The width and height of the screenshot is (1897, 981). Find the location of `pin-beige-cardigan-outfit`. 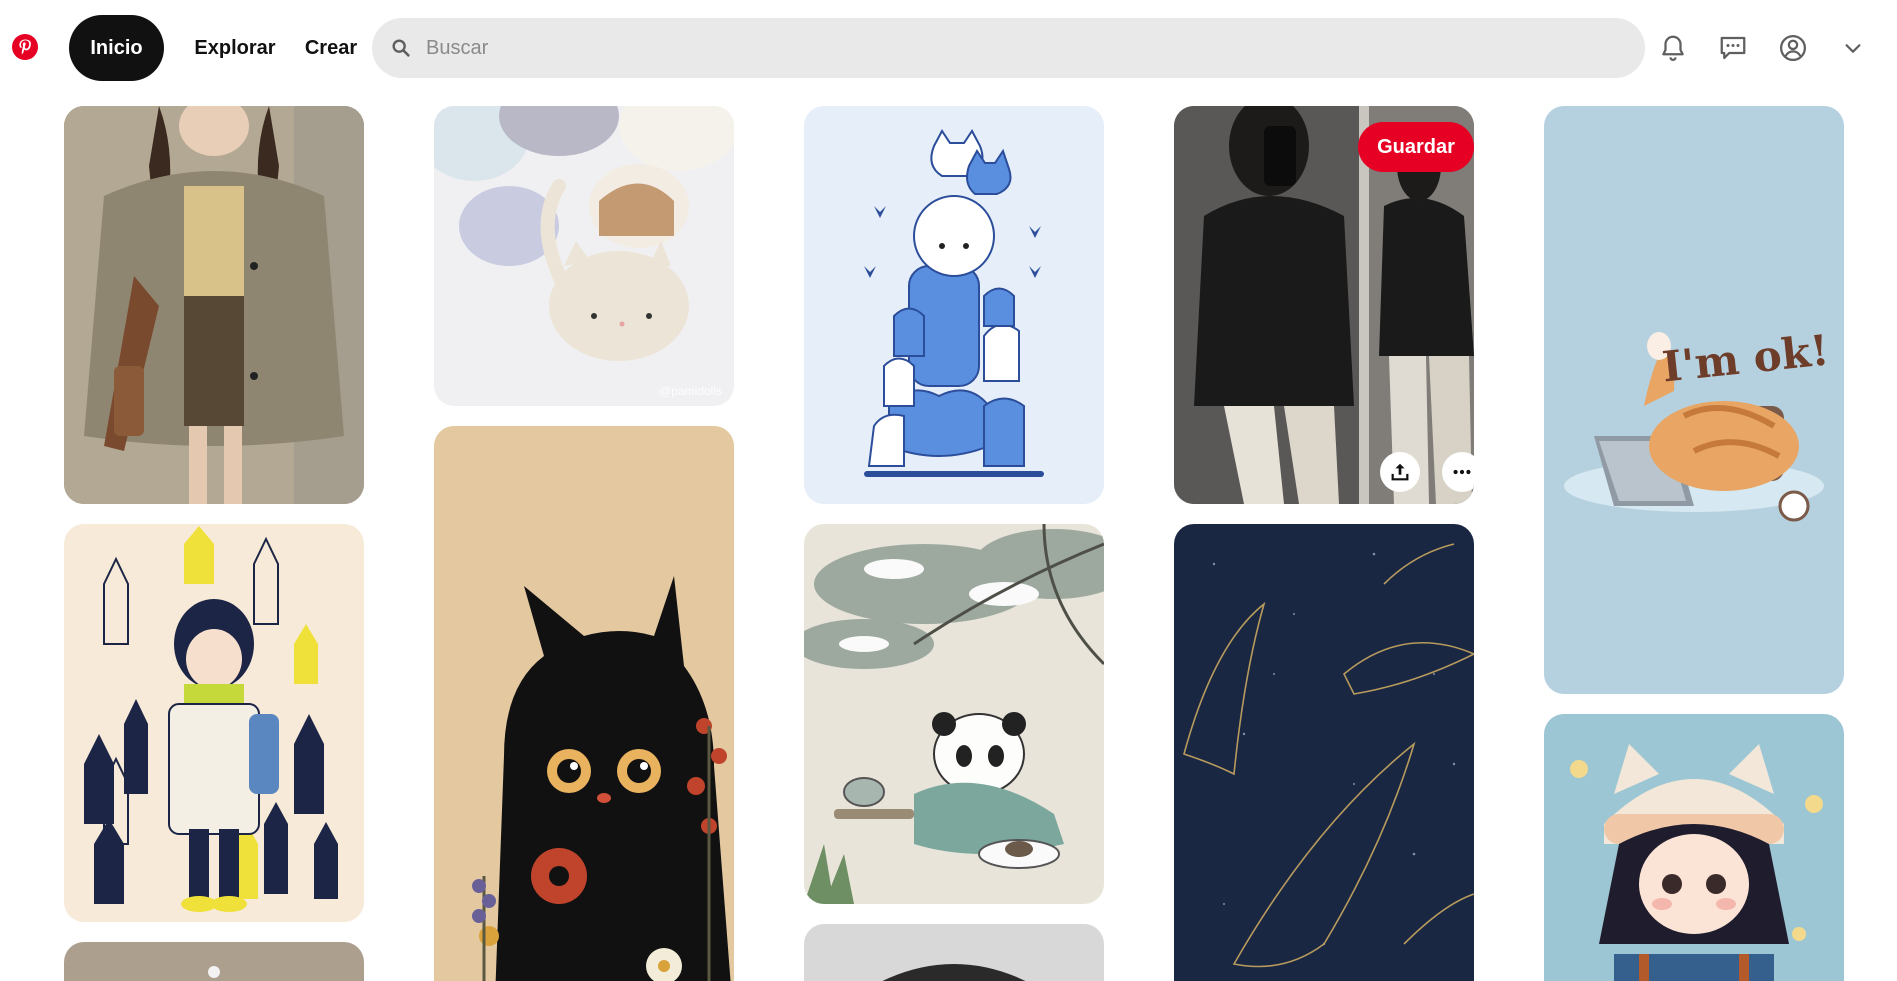

pin-beige-cardigan-outfit is located at coordinates (214, 305).